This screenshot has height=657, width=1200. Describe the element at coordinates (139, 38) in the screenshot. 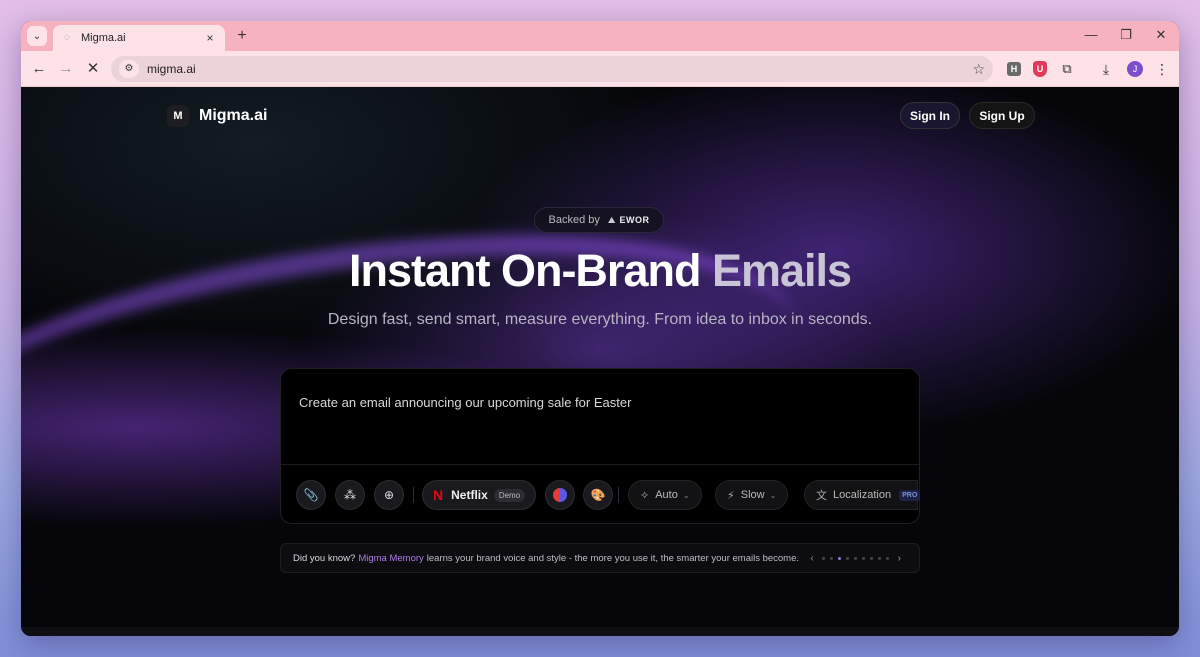

I see `browser-tab: ◌ Migma.ai ×` at that location.